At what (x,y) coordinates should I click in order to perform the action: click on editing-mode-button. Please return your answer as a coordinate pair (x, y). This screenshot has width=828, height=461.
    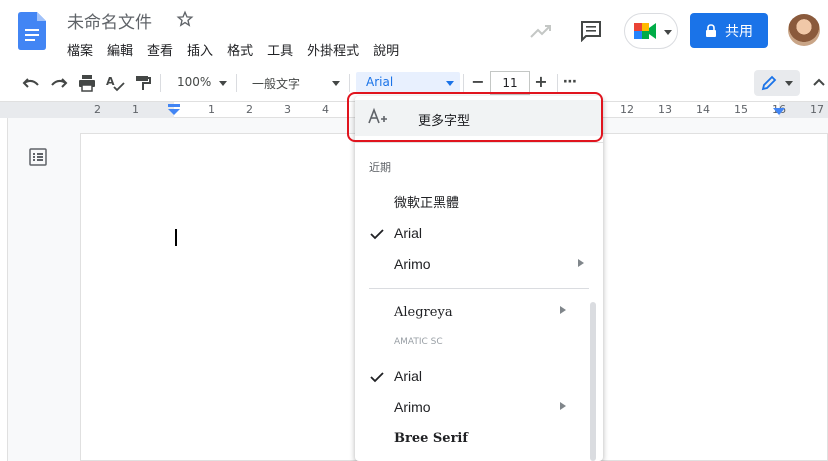
    Looking at the image, I should click on (777, 83).